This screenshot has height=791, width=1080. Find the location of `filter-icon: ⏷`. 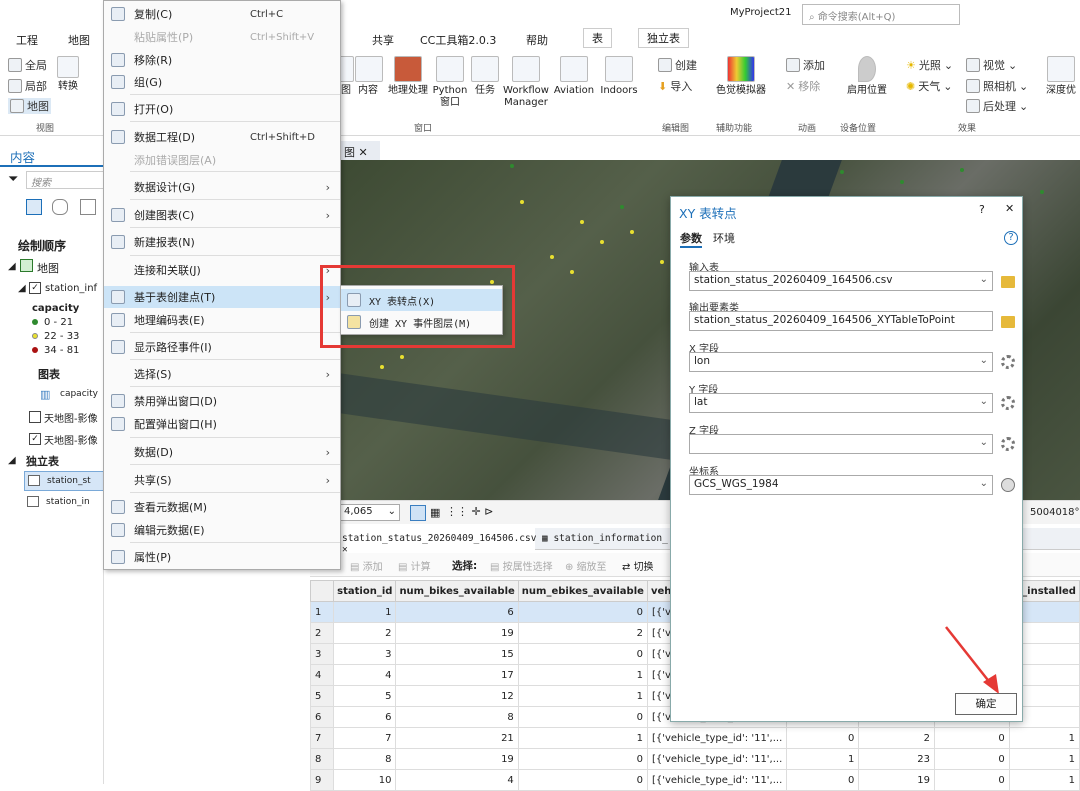

filter-icon: ⏷ is located at coordinates (13, 179).